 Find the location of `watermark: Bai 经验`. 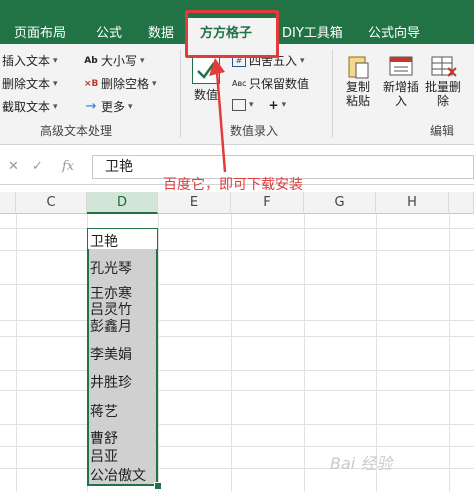

watermark: Bai 经验 is located at coordinates (361, 463).